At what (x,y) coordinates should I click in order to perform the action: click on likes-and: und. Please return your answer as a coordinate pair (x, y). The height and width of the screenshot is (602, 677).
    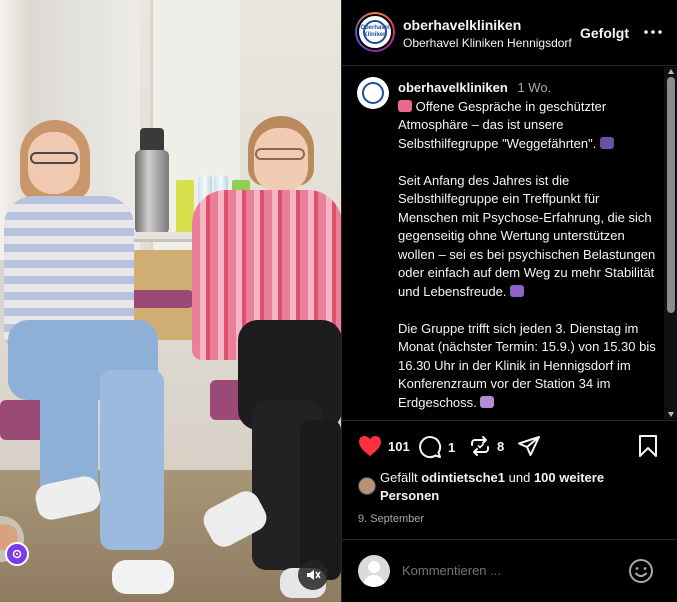
    Looking at the image, I should click on (519, 477).